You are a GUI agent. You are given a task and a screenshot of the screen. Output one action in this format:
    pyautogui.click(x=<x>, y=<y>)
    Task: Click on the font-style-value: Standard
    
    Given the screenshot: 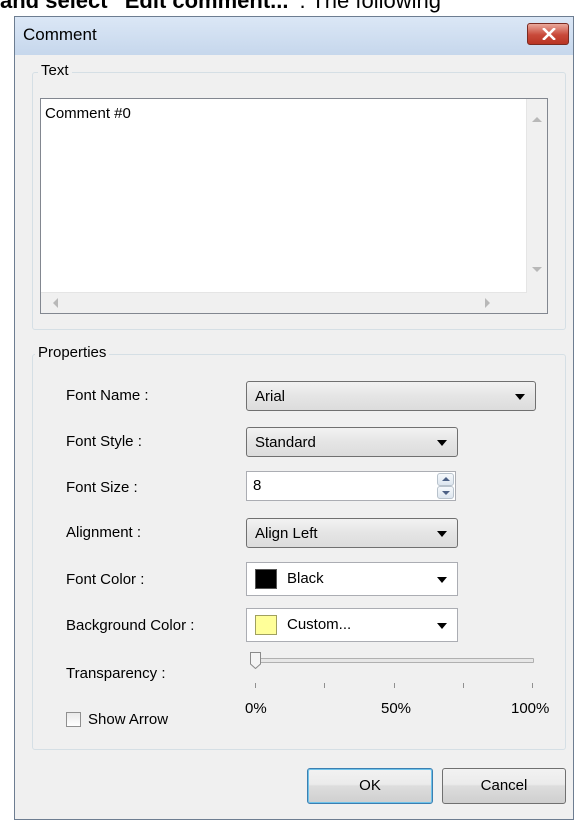 What is the action you would take?
    pyautogui.click(x=285, y=442)
    